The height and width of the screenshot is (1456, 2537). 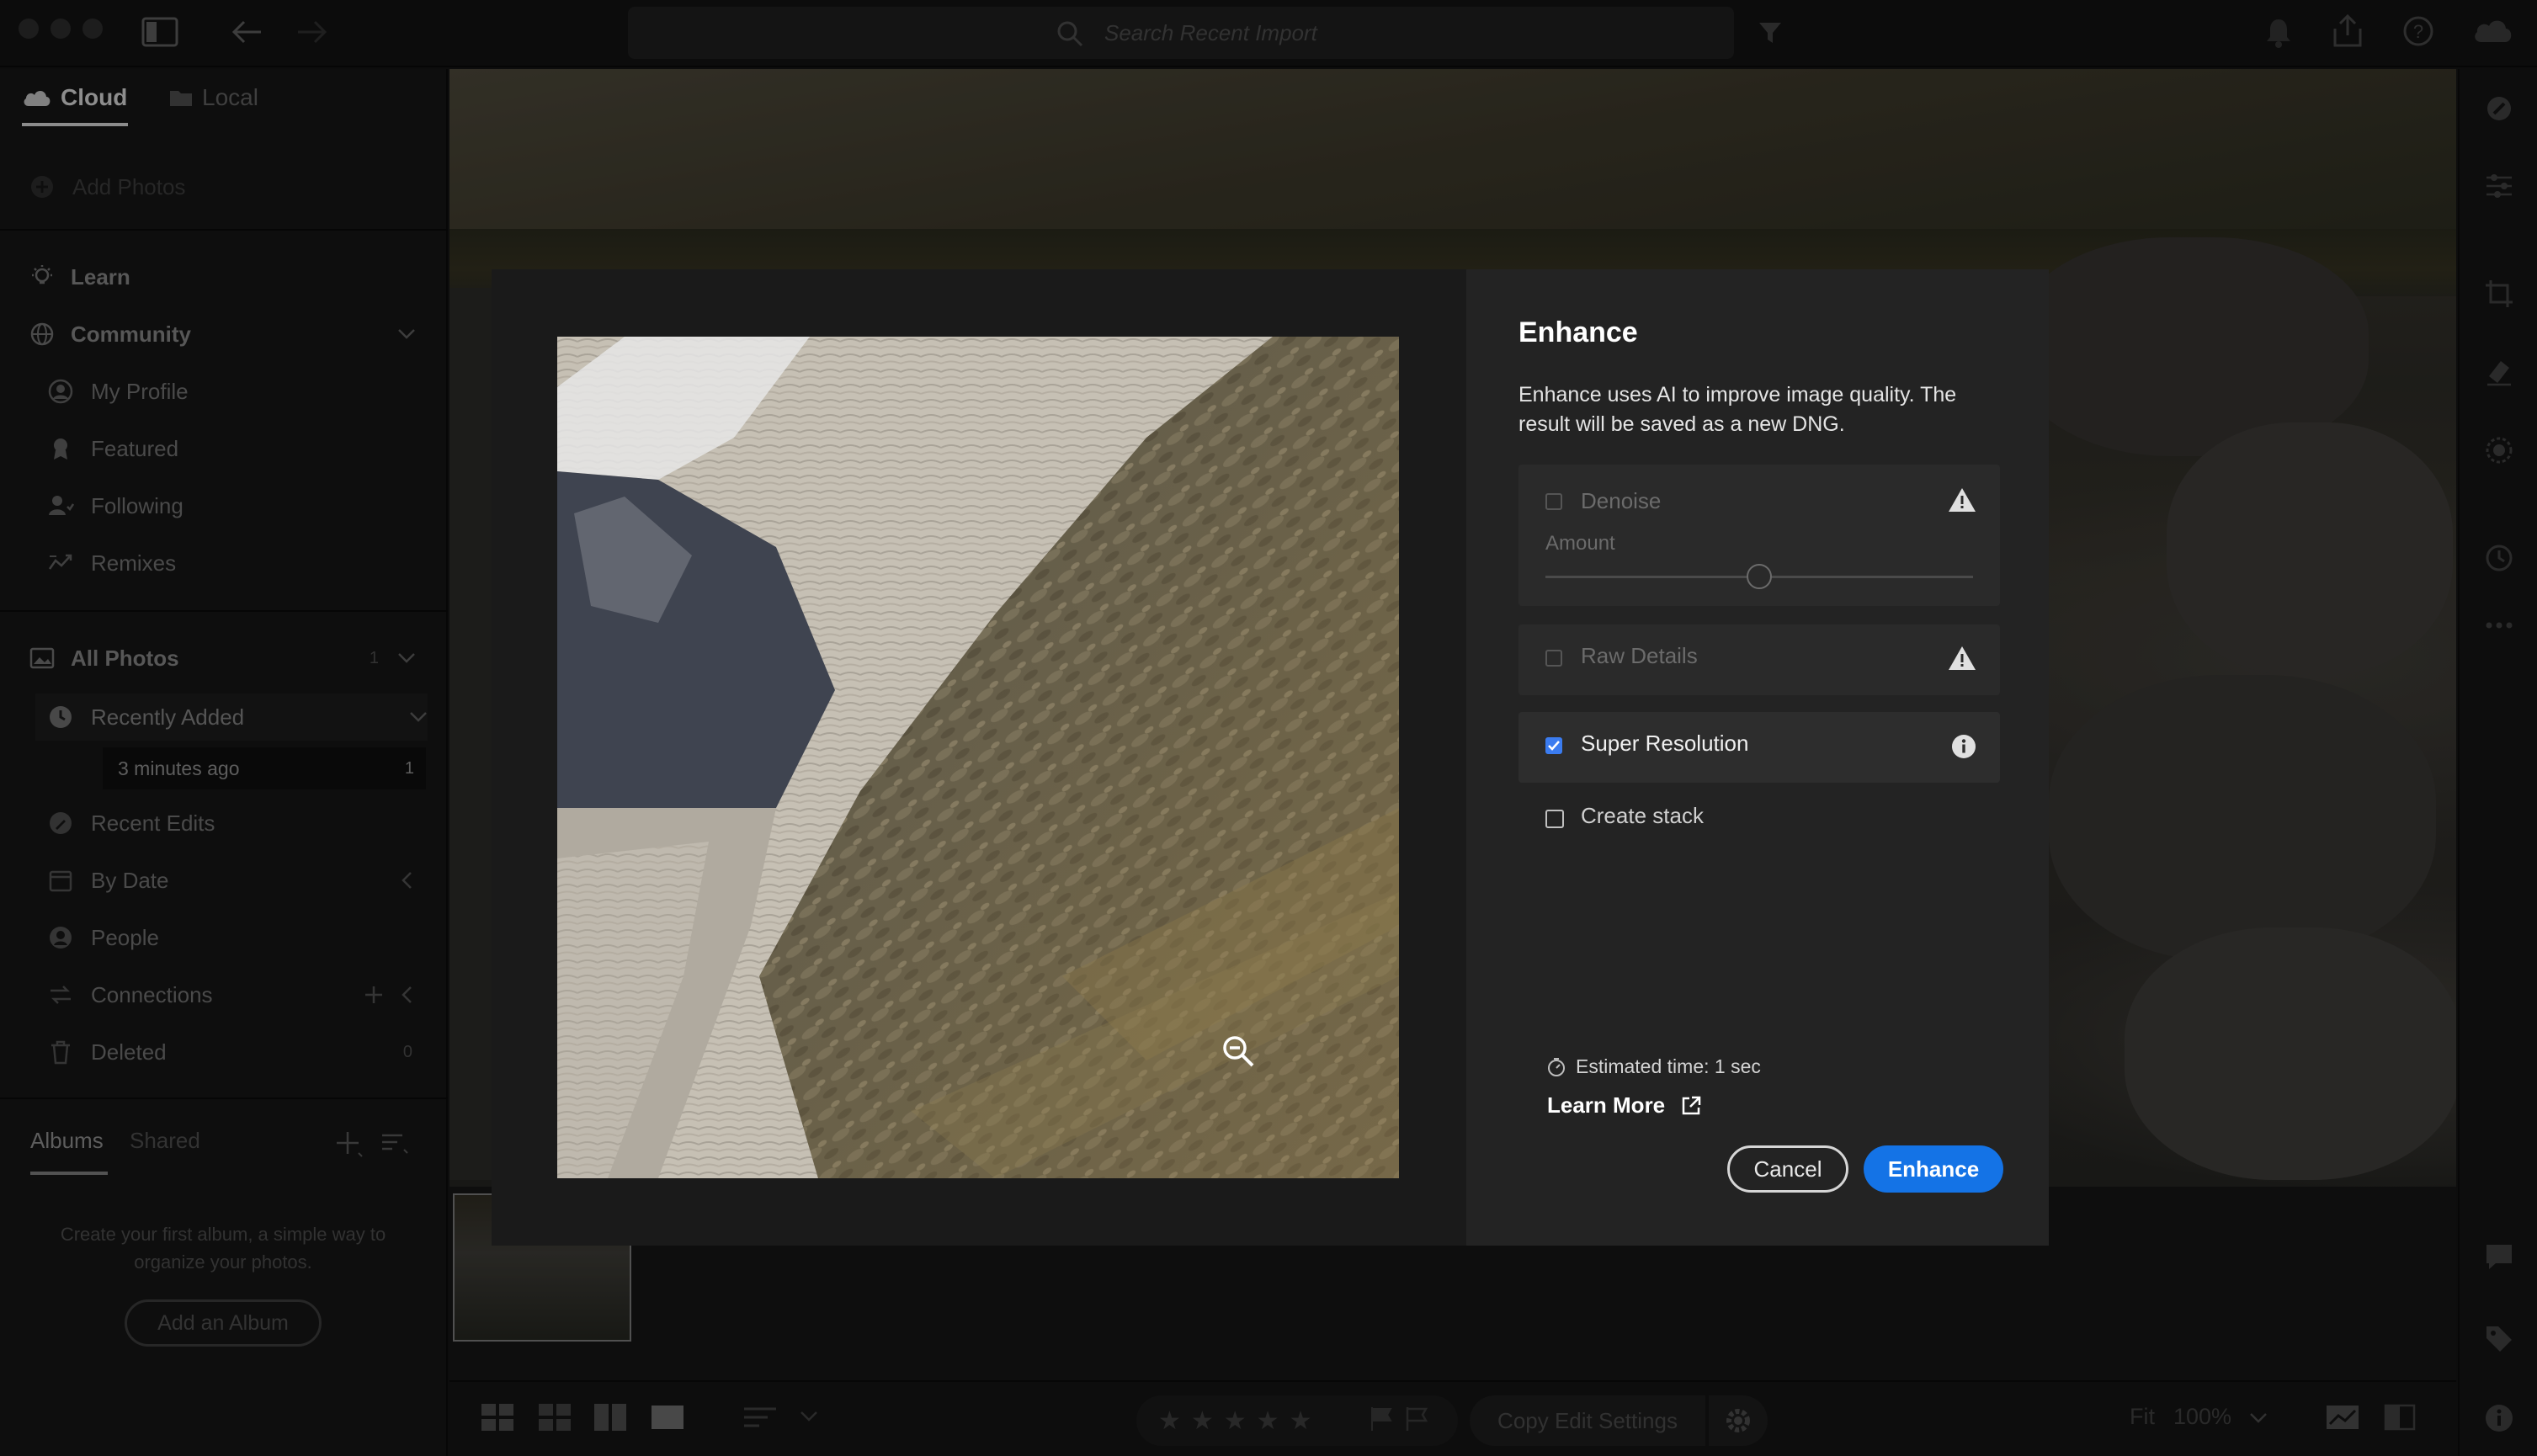 I want to click on super-resolution-checkbox, so click(x=1553, y=746).